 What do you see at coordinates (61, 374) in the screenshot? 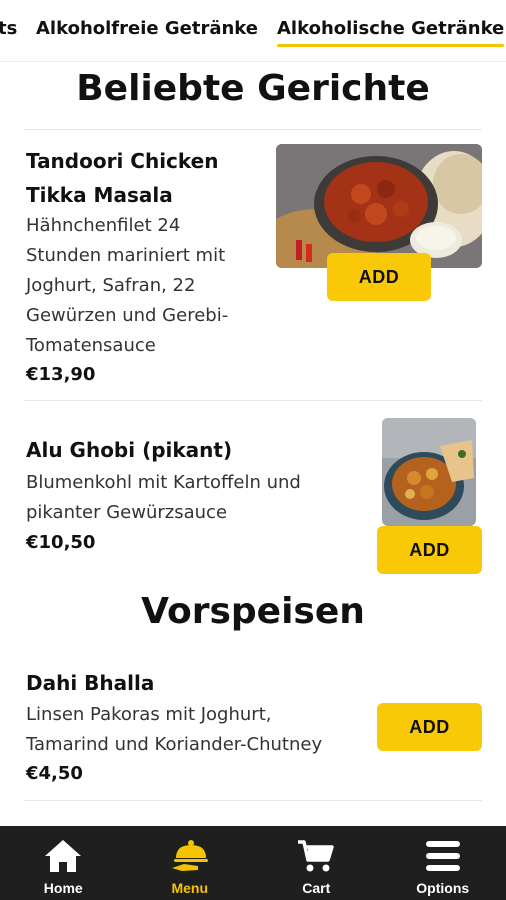
I see `item-price: €13,90` at bounding box center [61, 374].